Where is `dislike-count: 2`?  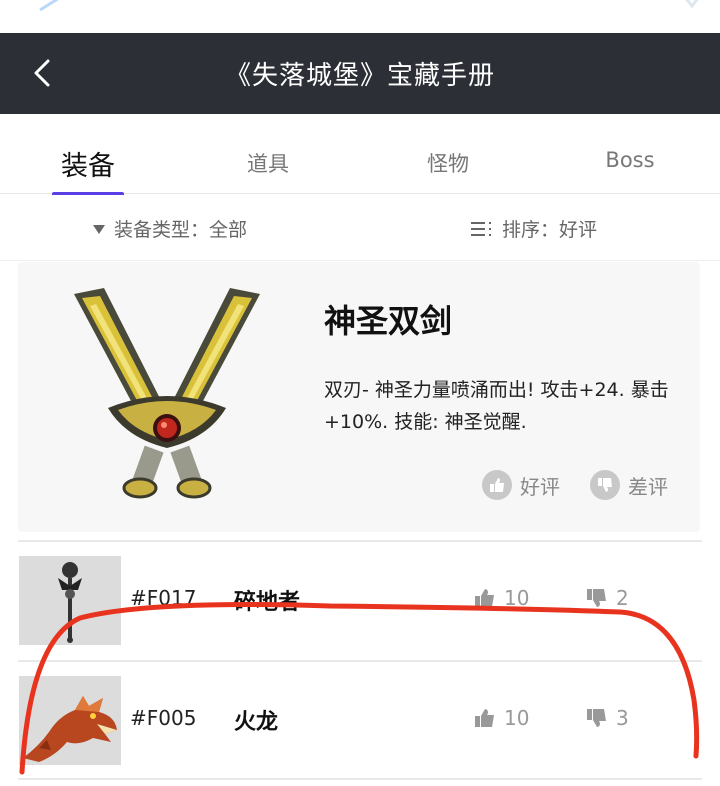 dislike-count: 2 is located at coordinates (622, 598).